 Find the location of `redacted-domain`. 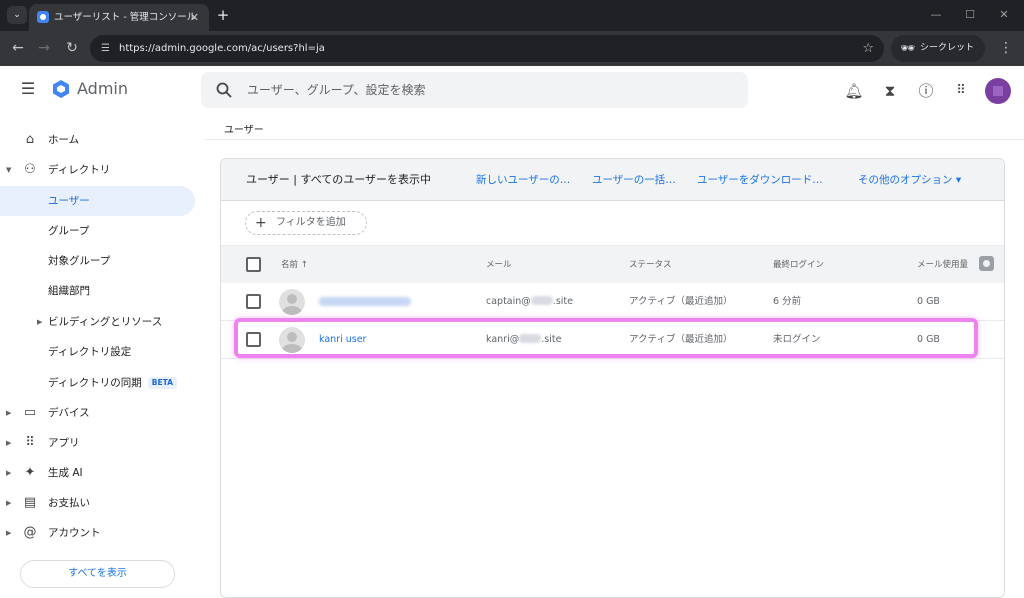

redacted-domain is located at coordinates (541, 300).